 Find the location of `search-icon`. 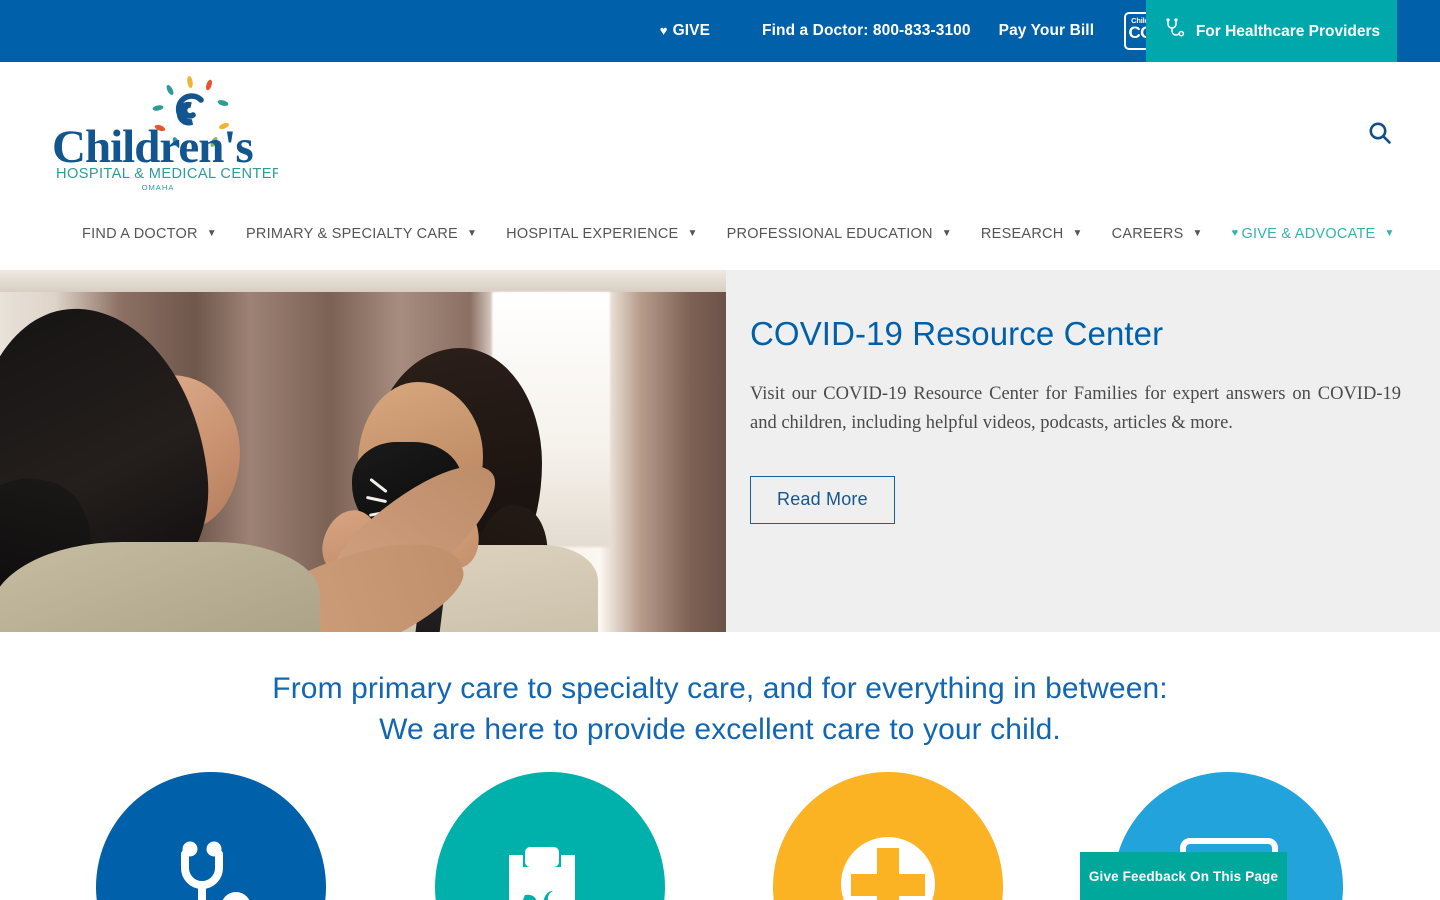

search-icon is located at coordinates (1380, 134).